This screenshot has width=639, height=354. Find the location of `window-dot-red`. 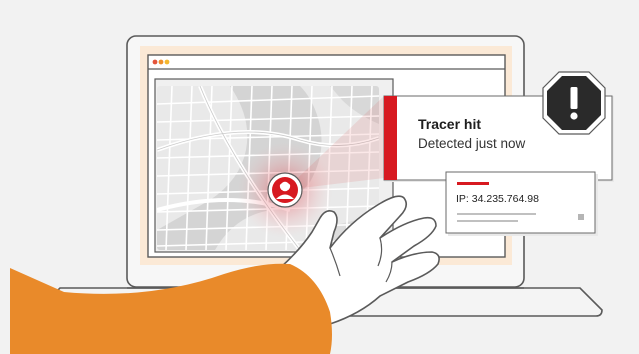

window-dot-red is located at coordinates (155, 62).